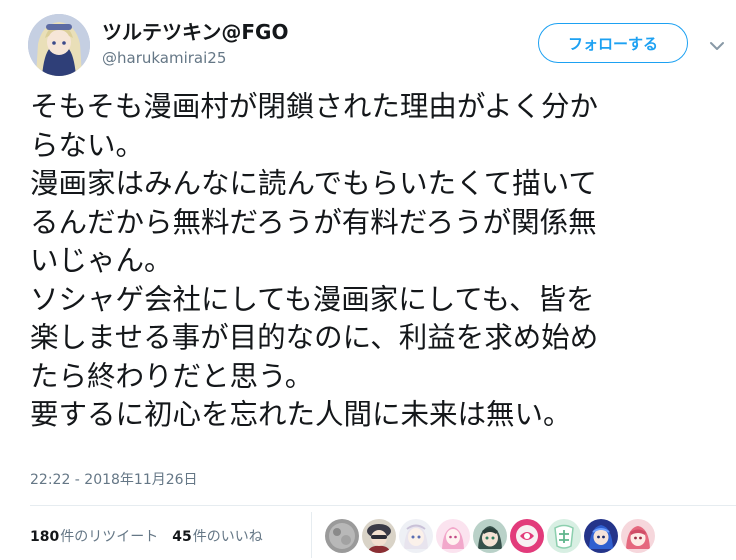 This screenshot has height=560, width=736. Describe the element at coordinates (312, 299) in the screenshot. I see `tweet-text-line: ソシャゲ会社にしても漫画家にしても、皆を` at that location.